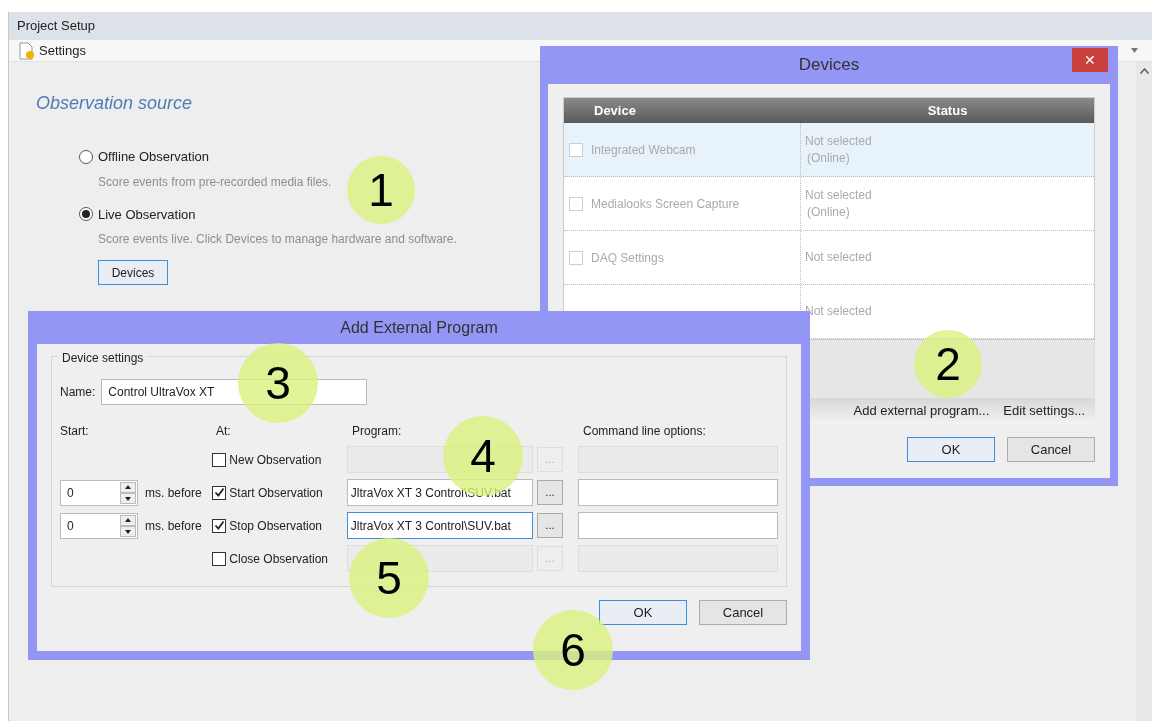  What do you see at coordinates (215, 182) in the screenshot?
I see `option-description: Score events from pre-recorded media files.` at bounding box center [215, 182].